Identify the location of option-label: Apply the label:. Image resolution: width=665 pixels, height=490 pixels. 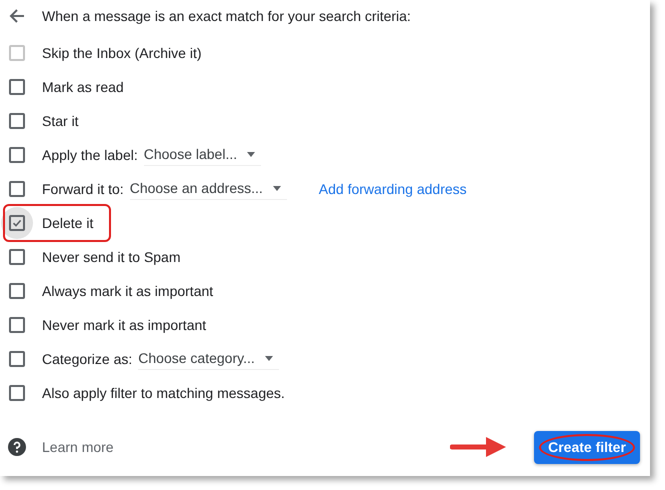
(90, 155).